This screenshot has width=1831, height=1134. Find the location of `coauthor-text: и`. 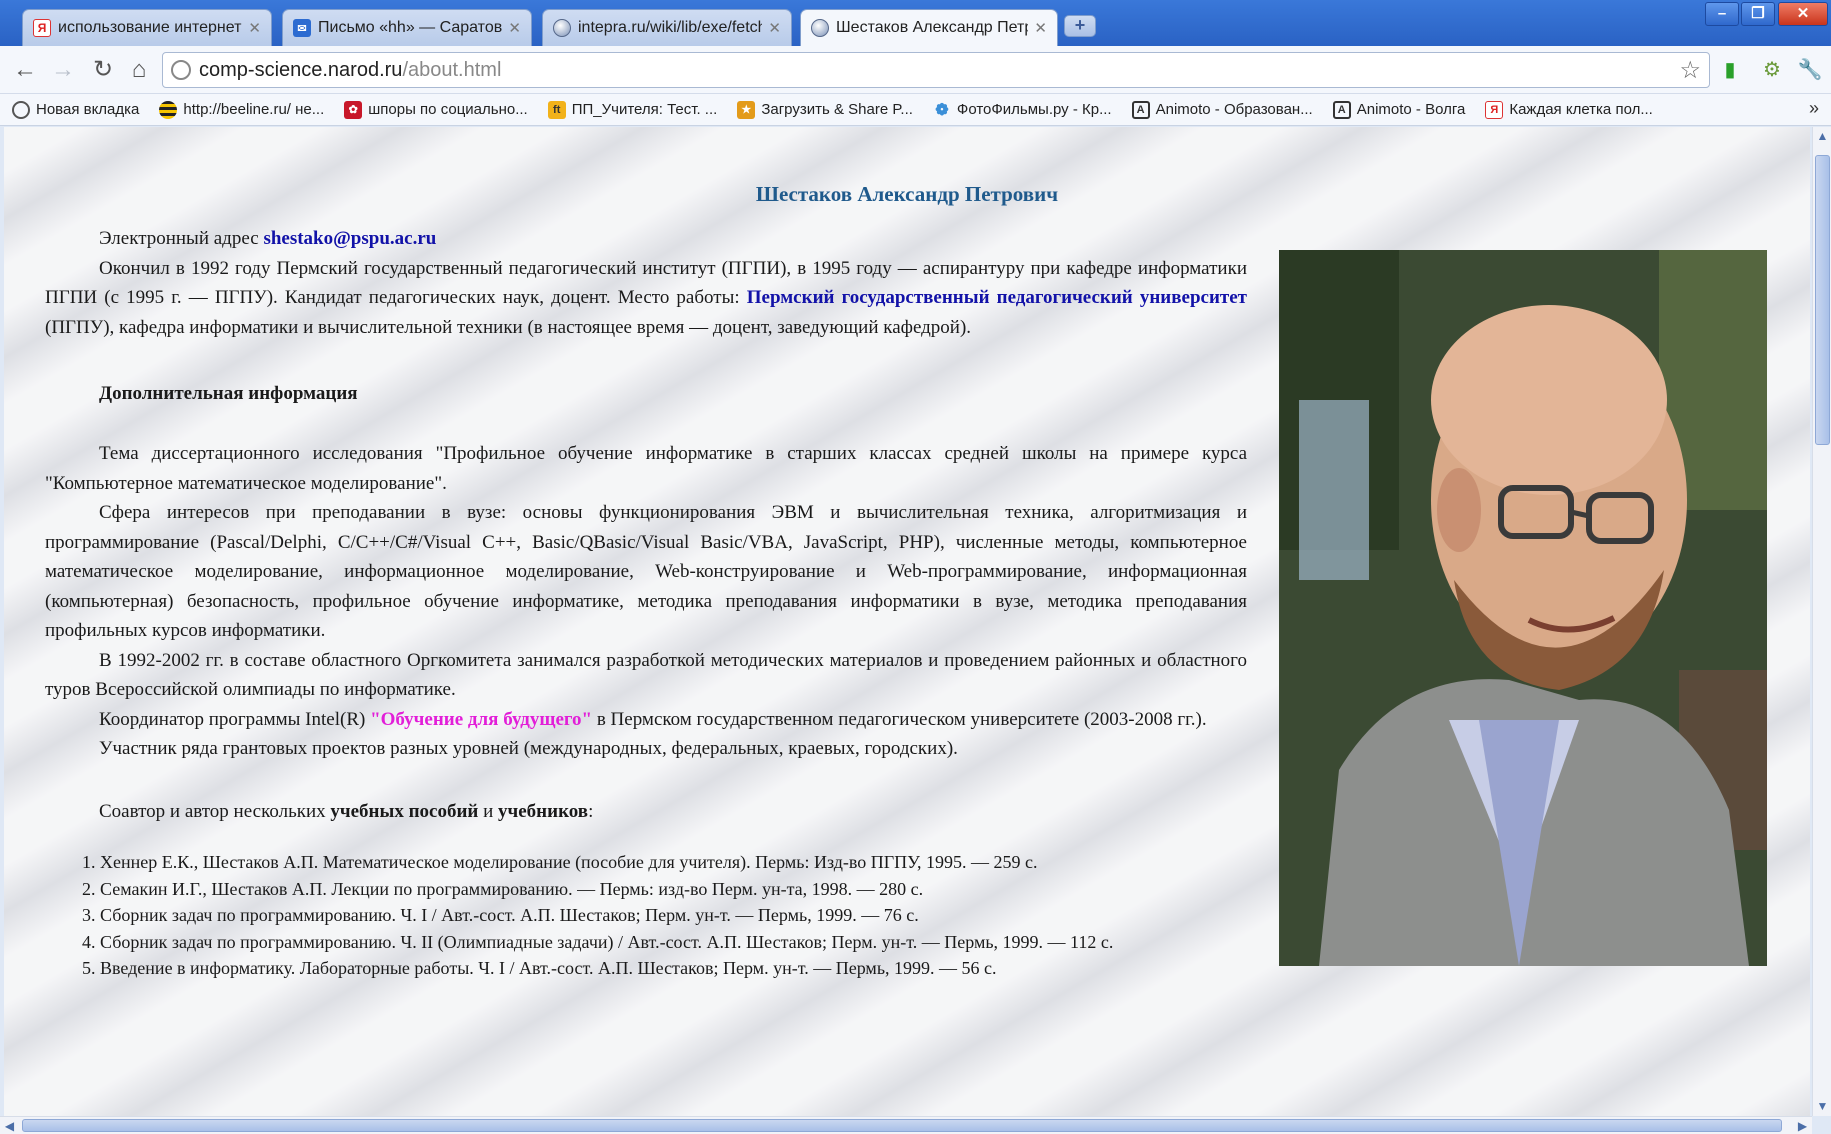

coauthor-text: и is located at coordinates (488, 811).